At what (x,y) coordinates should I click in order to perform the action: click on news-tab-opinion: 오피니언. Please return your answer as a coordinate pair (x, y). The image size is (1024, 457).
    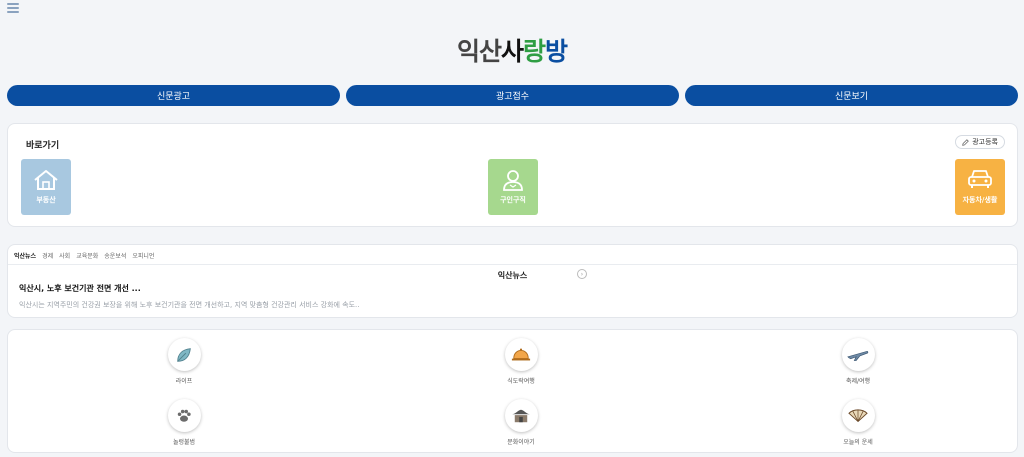
    Looking at the image, I should click on (143, 255).